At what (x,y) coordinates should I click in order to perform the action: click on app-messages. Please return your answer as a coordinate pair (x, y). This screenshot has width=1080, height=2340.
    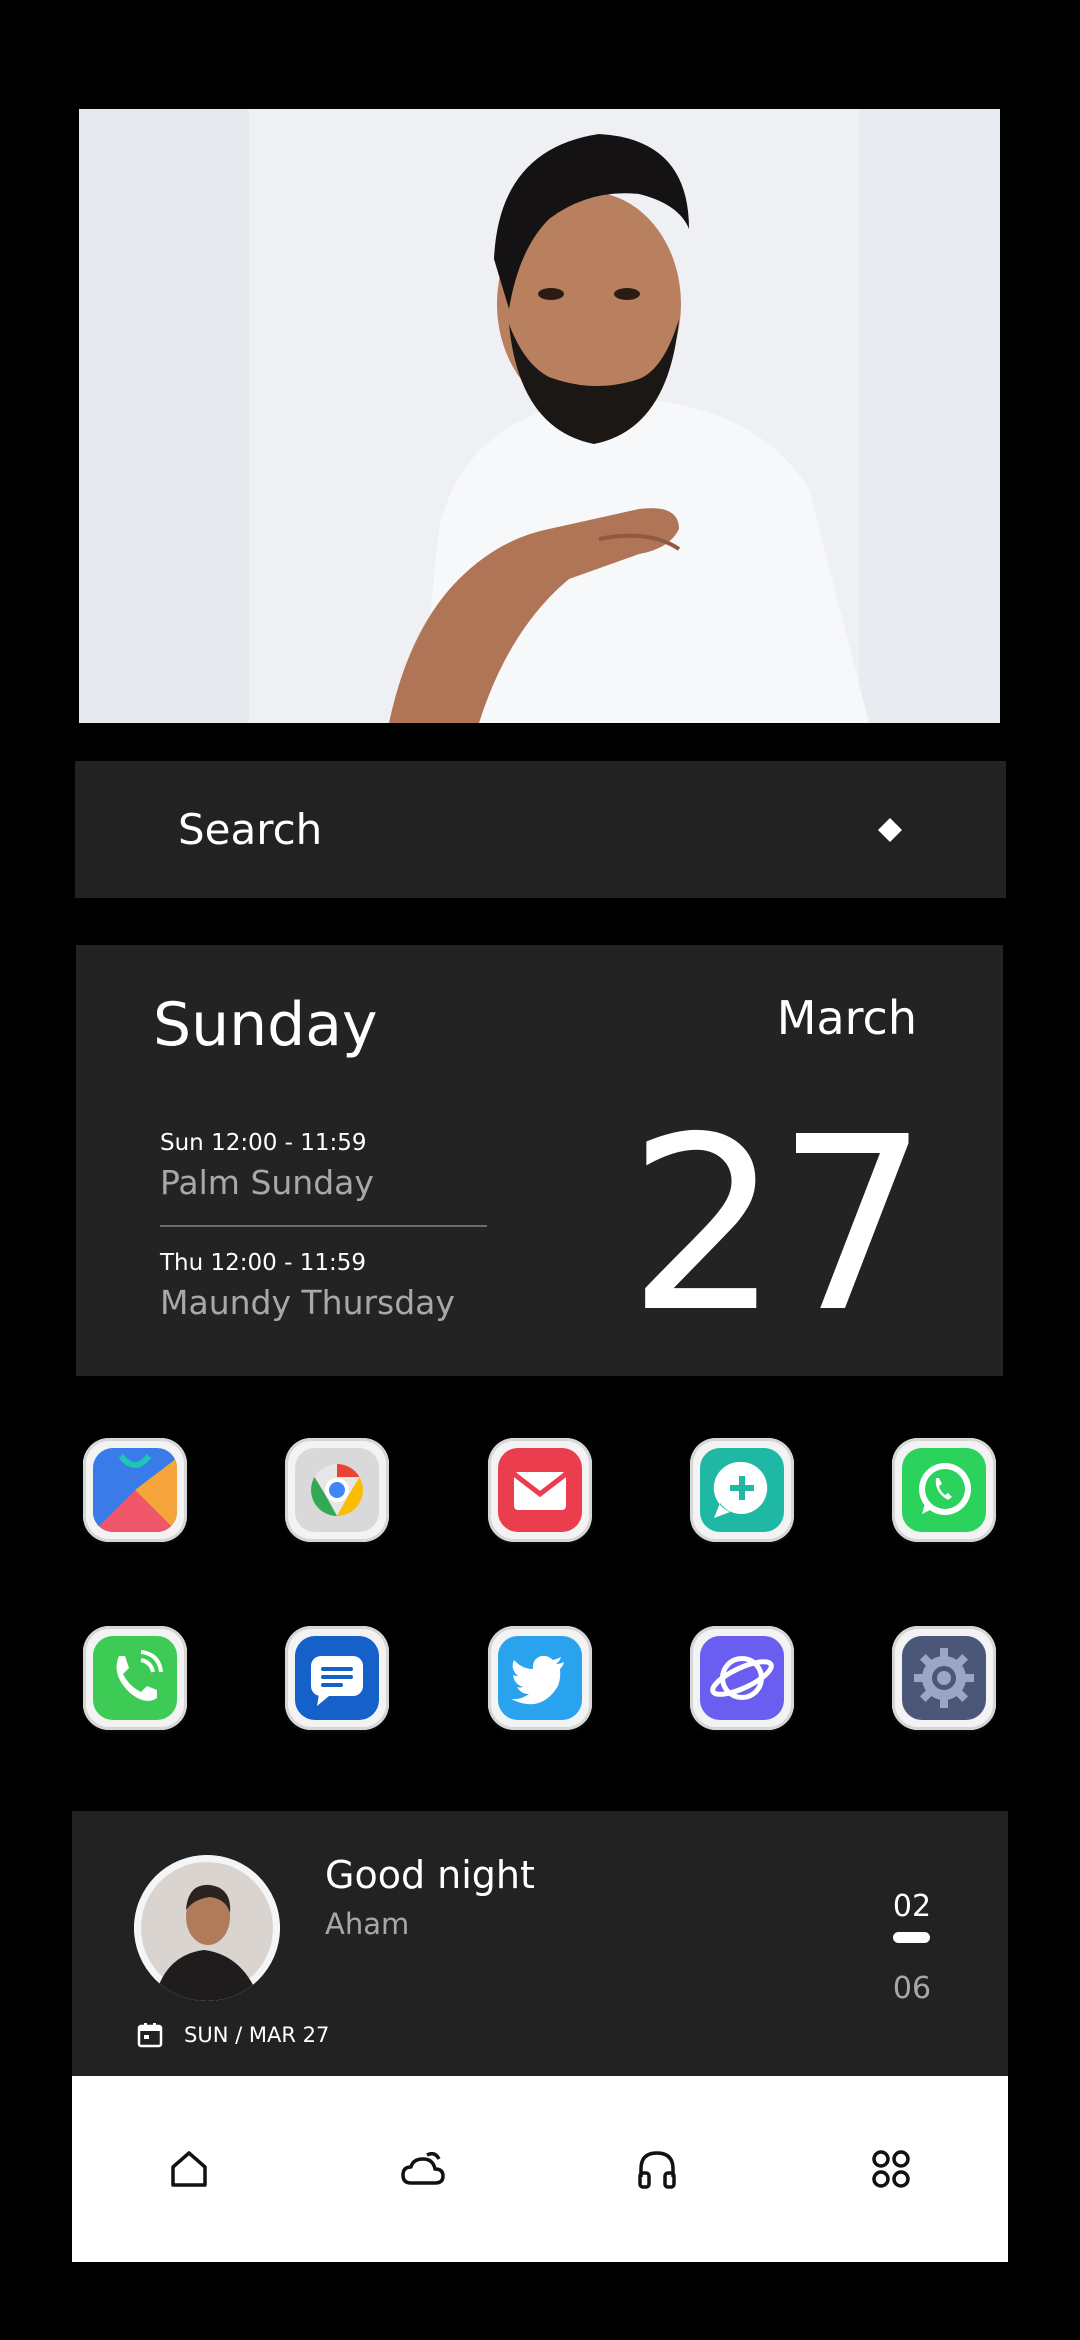
    Looking at the image, I should click on (337, 1678).